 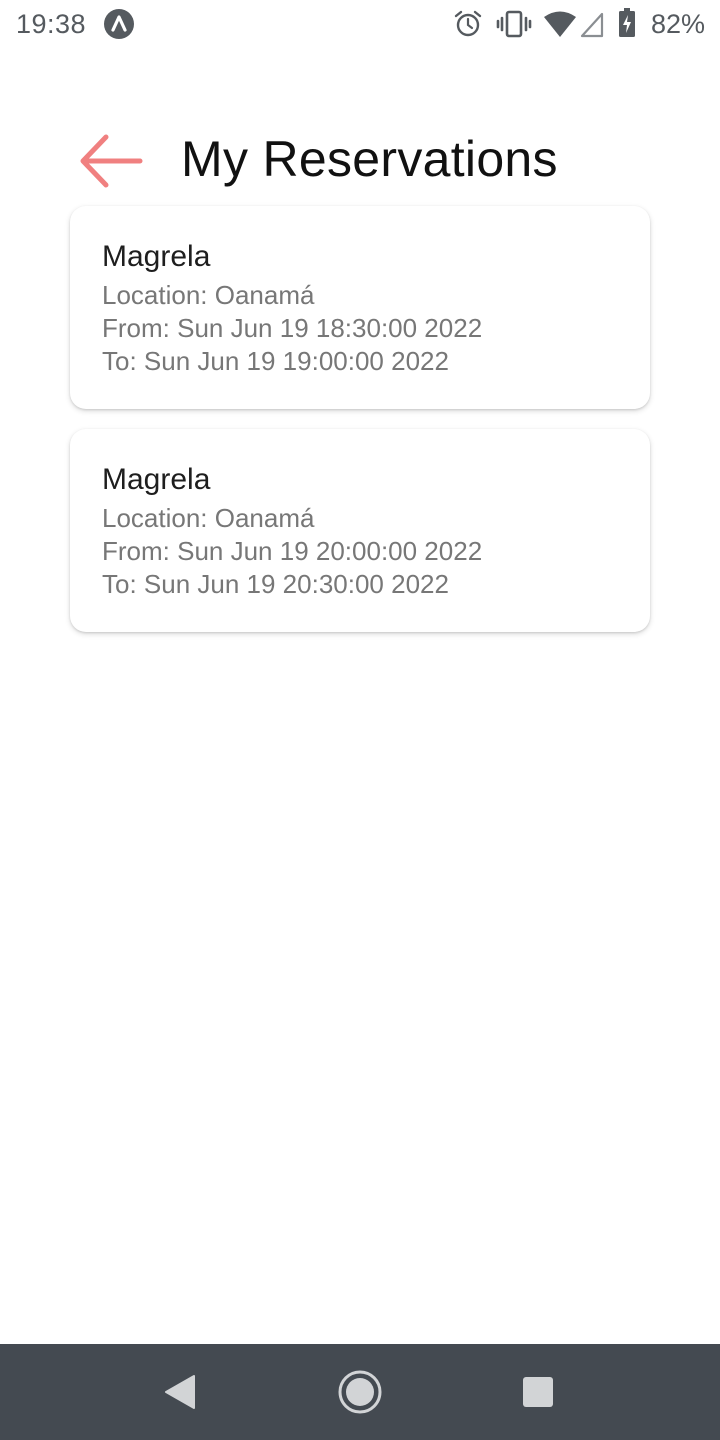 I want to click on nav-home-button, so click(x=360, y=1392).